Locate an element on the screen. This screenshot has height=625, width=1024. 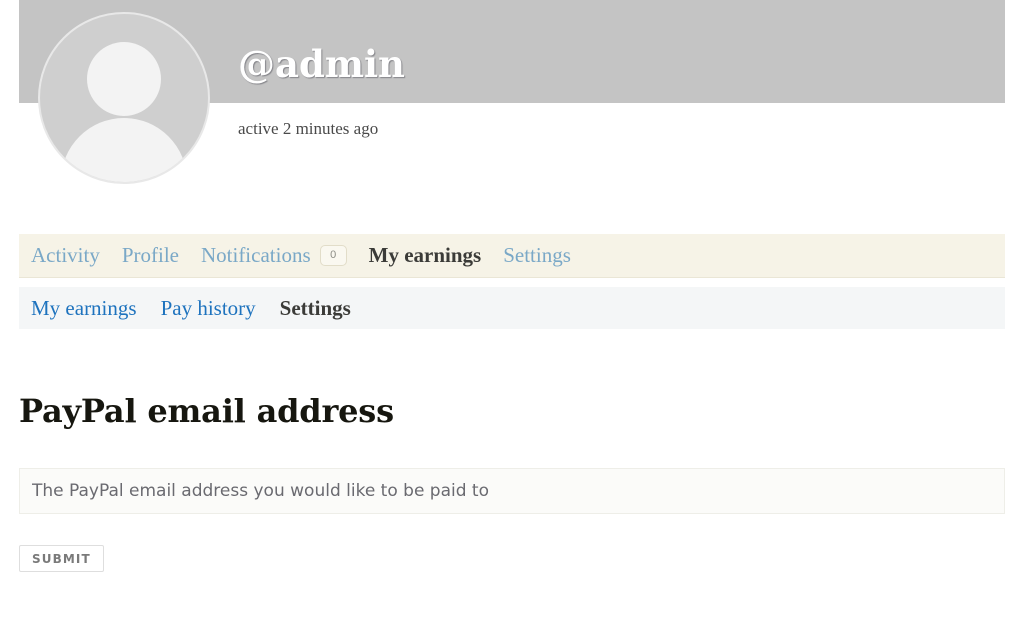
submit-button: SUBMIT is located at coordinates (61, 558).